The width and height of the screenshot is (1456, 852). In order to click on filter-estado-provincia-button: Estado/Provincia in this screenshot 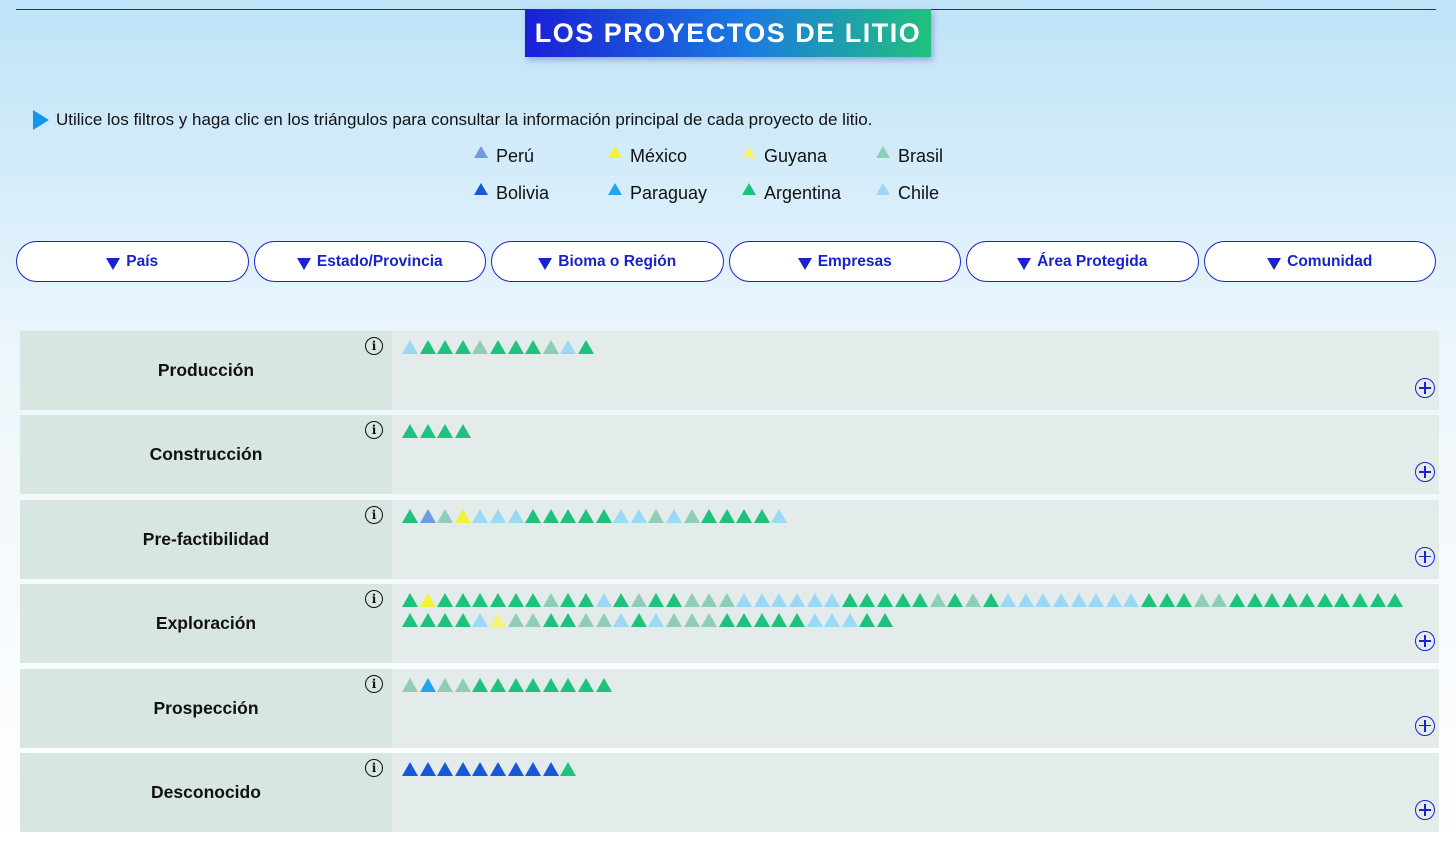, I will do `click(369, 261)`.